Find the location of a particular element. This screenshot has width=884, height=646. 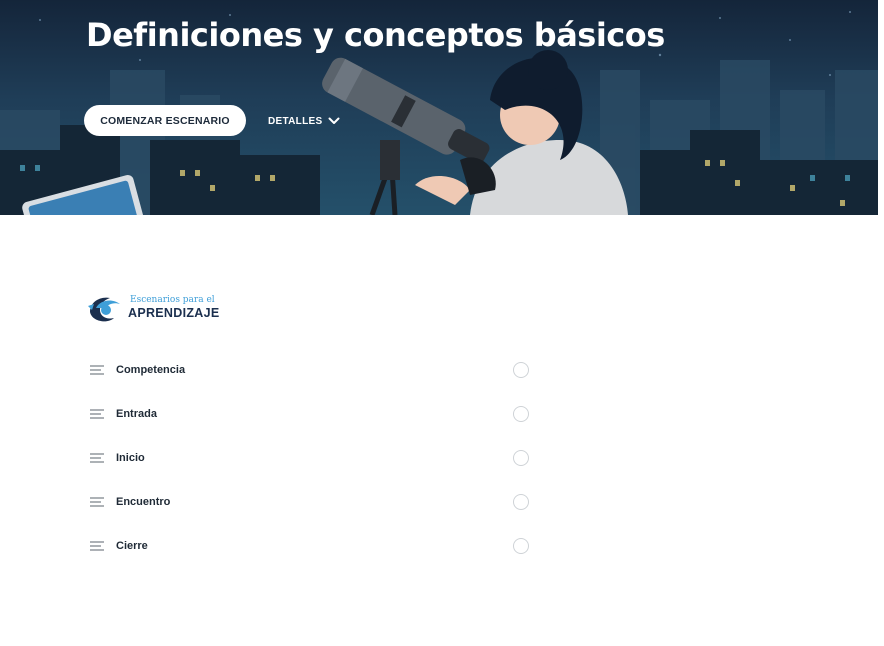

details-label: DETALLES is located at coordinates (295, 121).